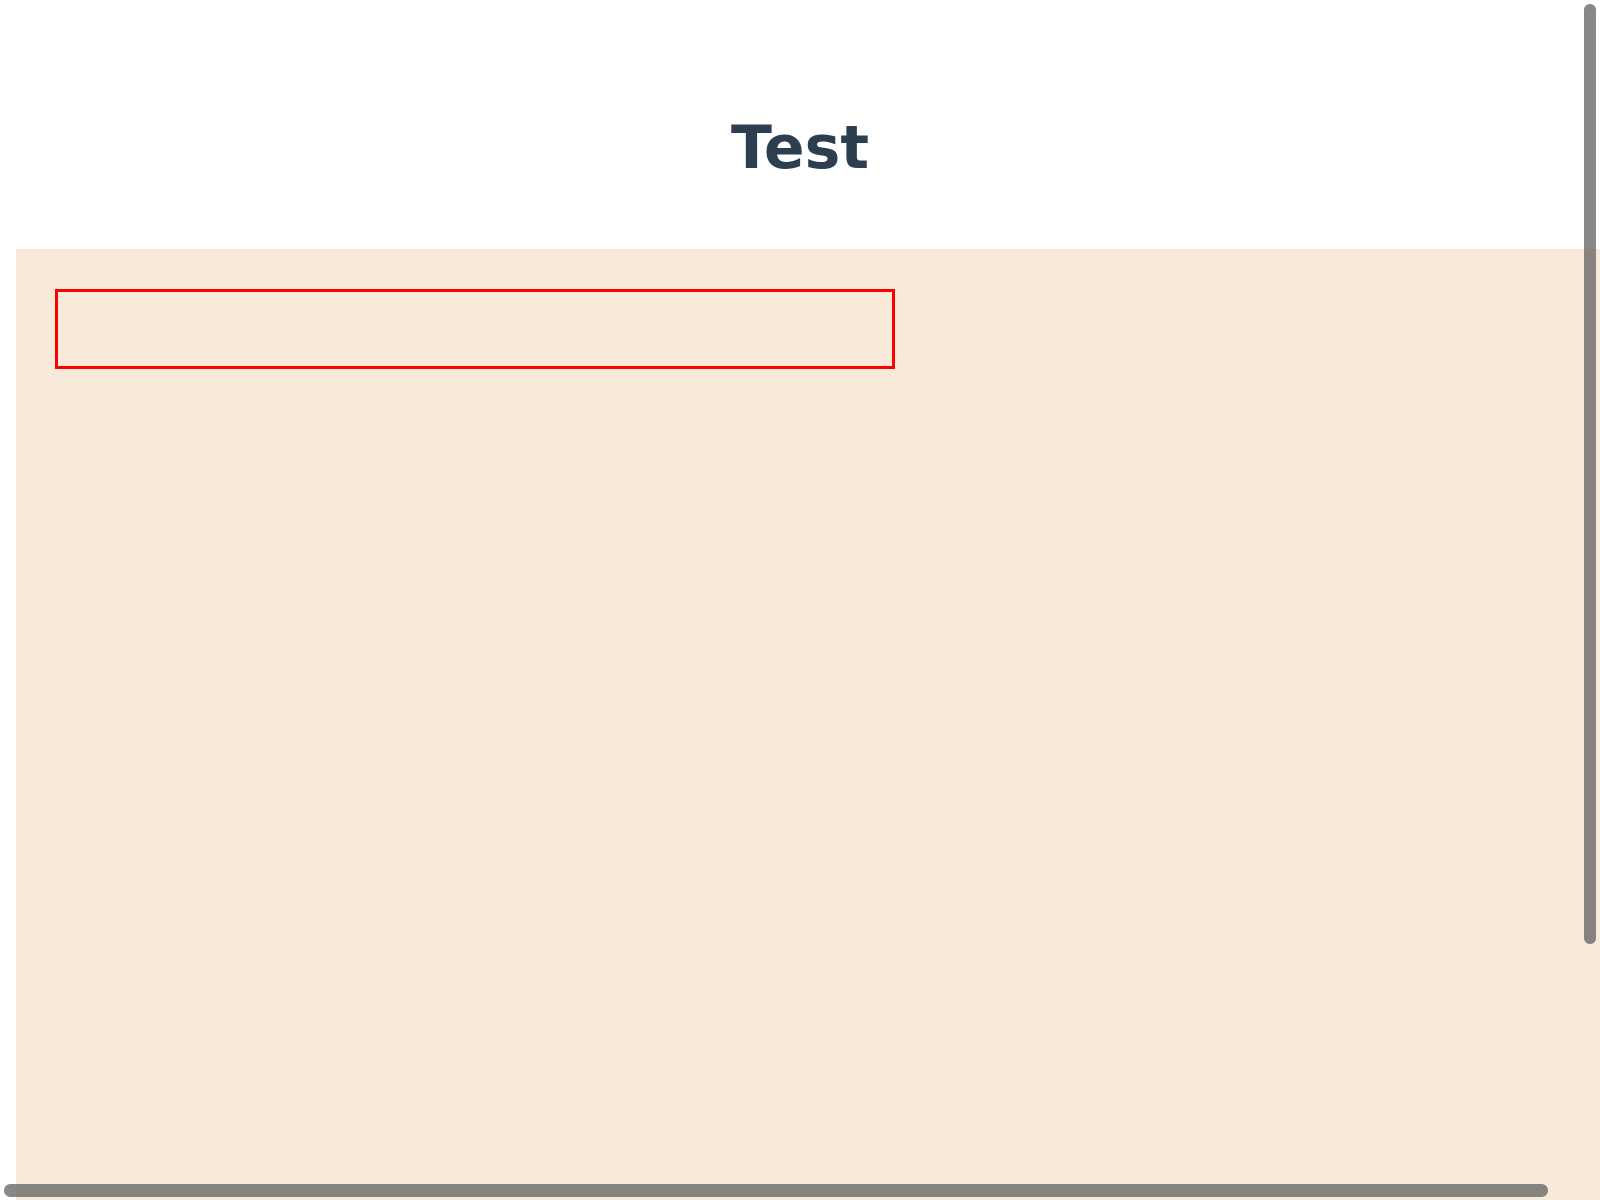 The image size is (1600, 1200). What do you see at coordinates (475, 329) in the screenshot?
I see `outlined-box` at bounding box center [475, 329].